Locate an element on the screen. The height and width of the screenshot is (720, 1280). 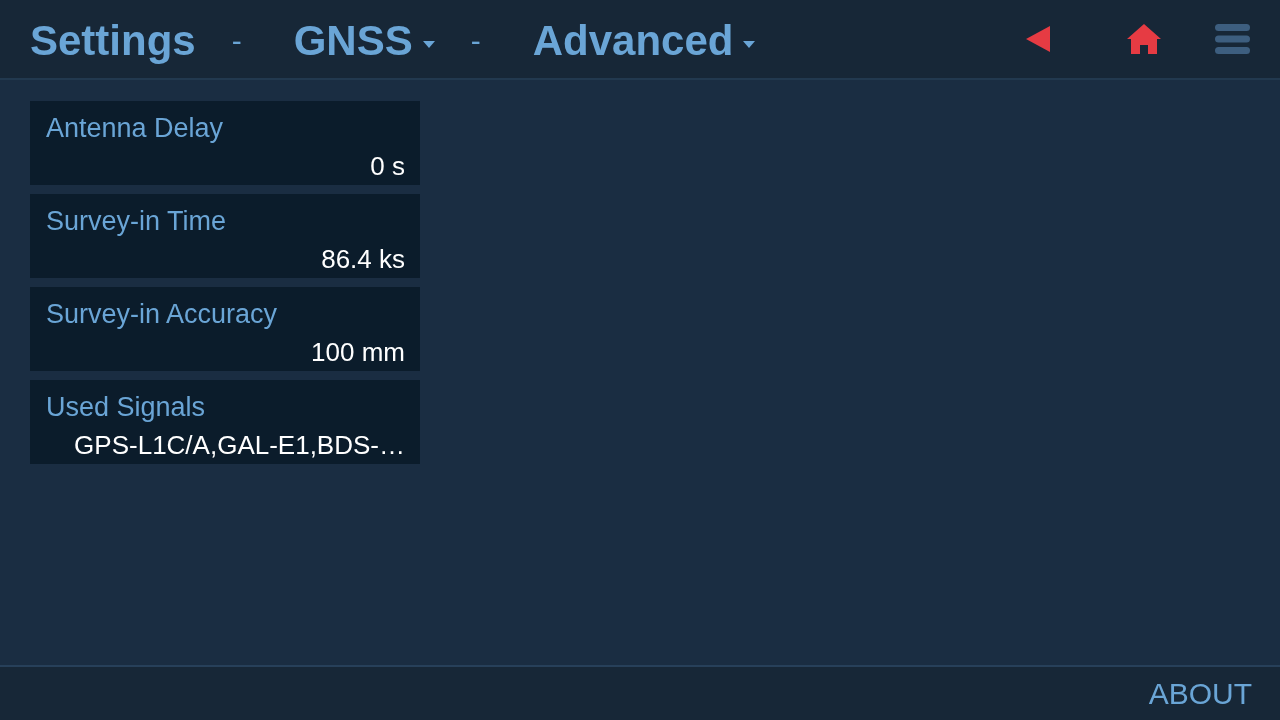
setting-item: Survey-in Time 86.4 ks is located at coordinates (225, 236).